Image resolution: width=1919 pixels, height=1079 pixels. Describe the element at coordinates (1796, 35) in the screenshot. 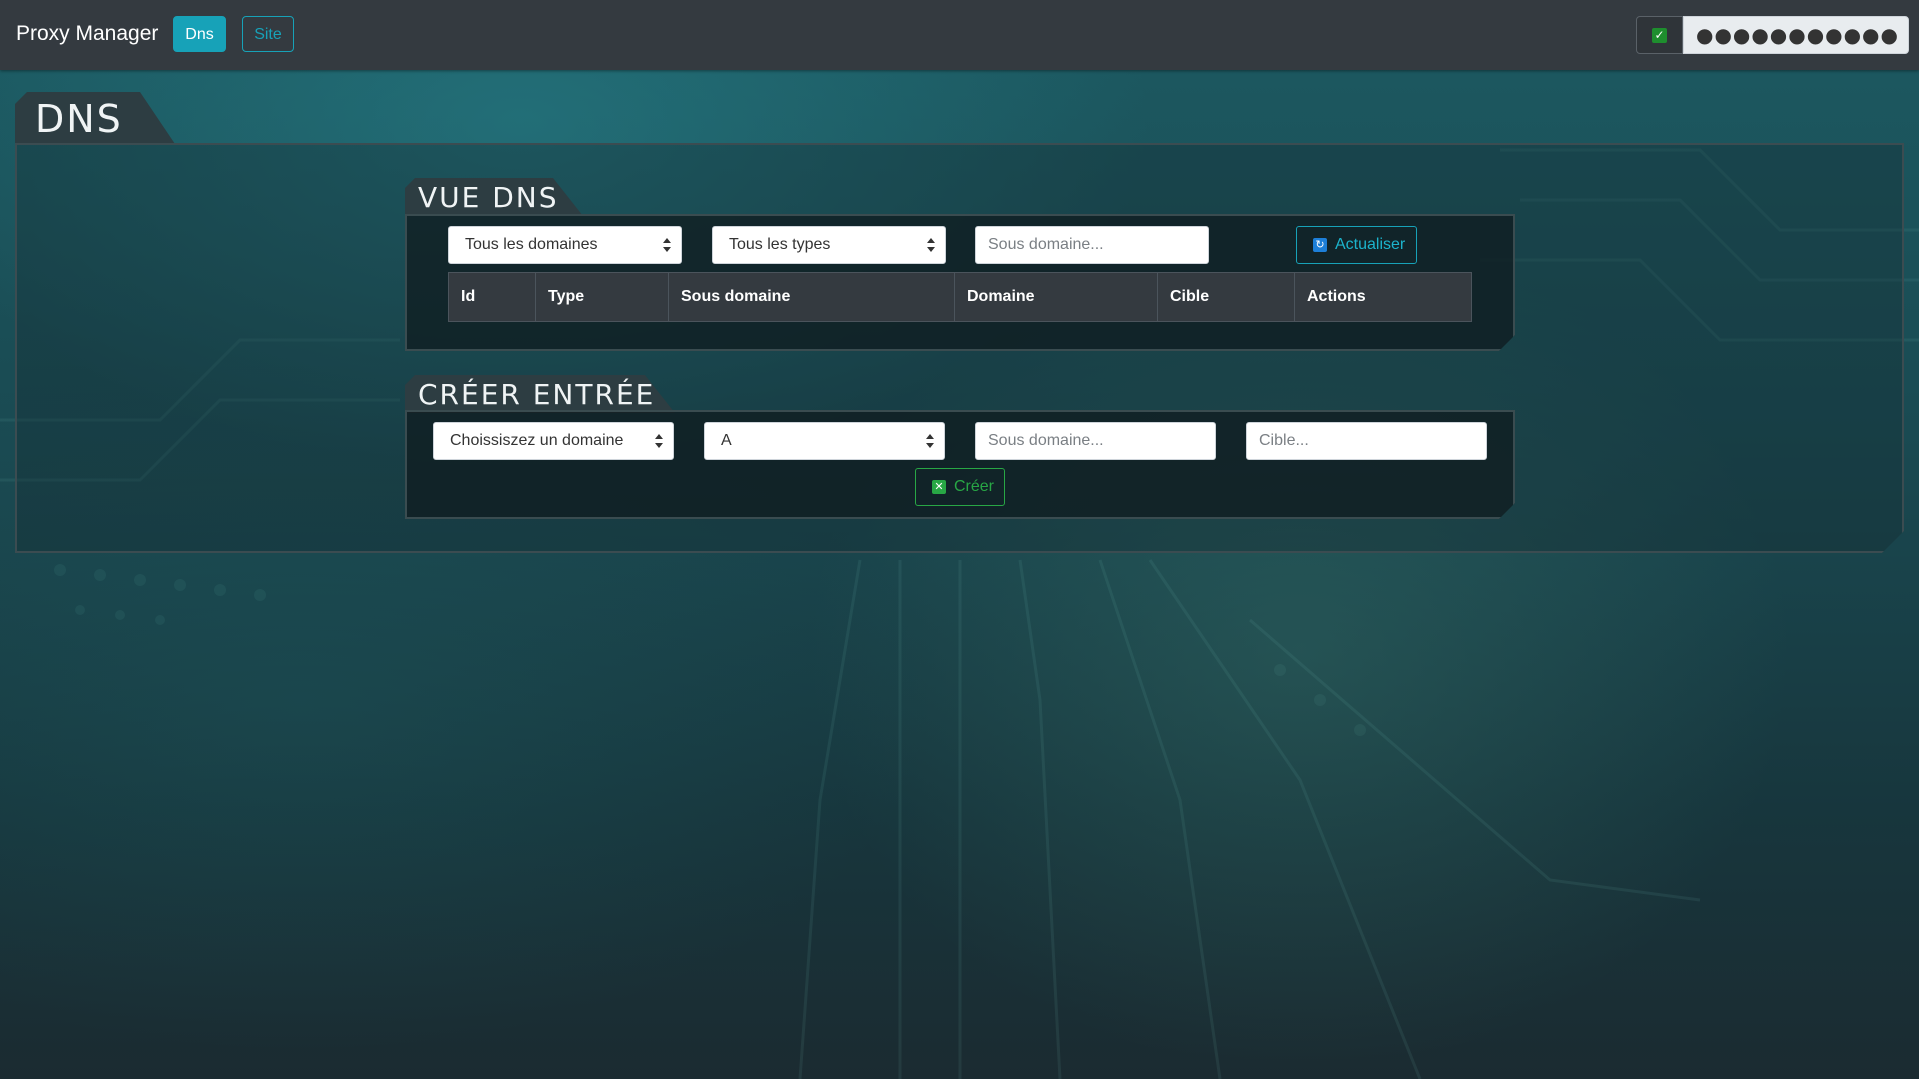

I see `password-field: ●●●●●●●●●●●` at that location.